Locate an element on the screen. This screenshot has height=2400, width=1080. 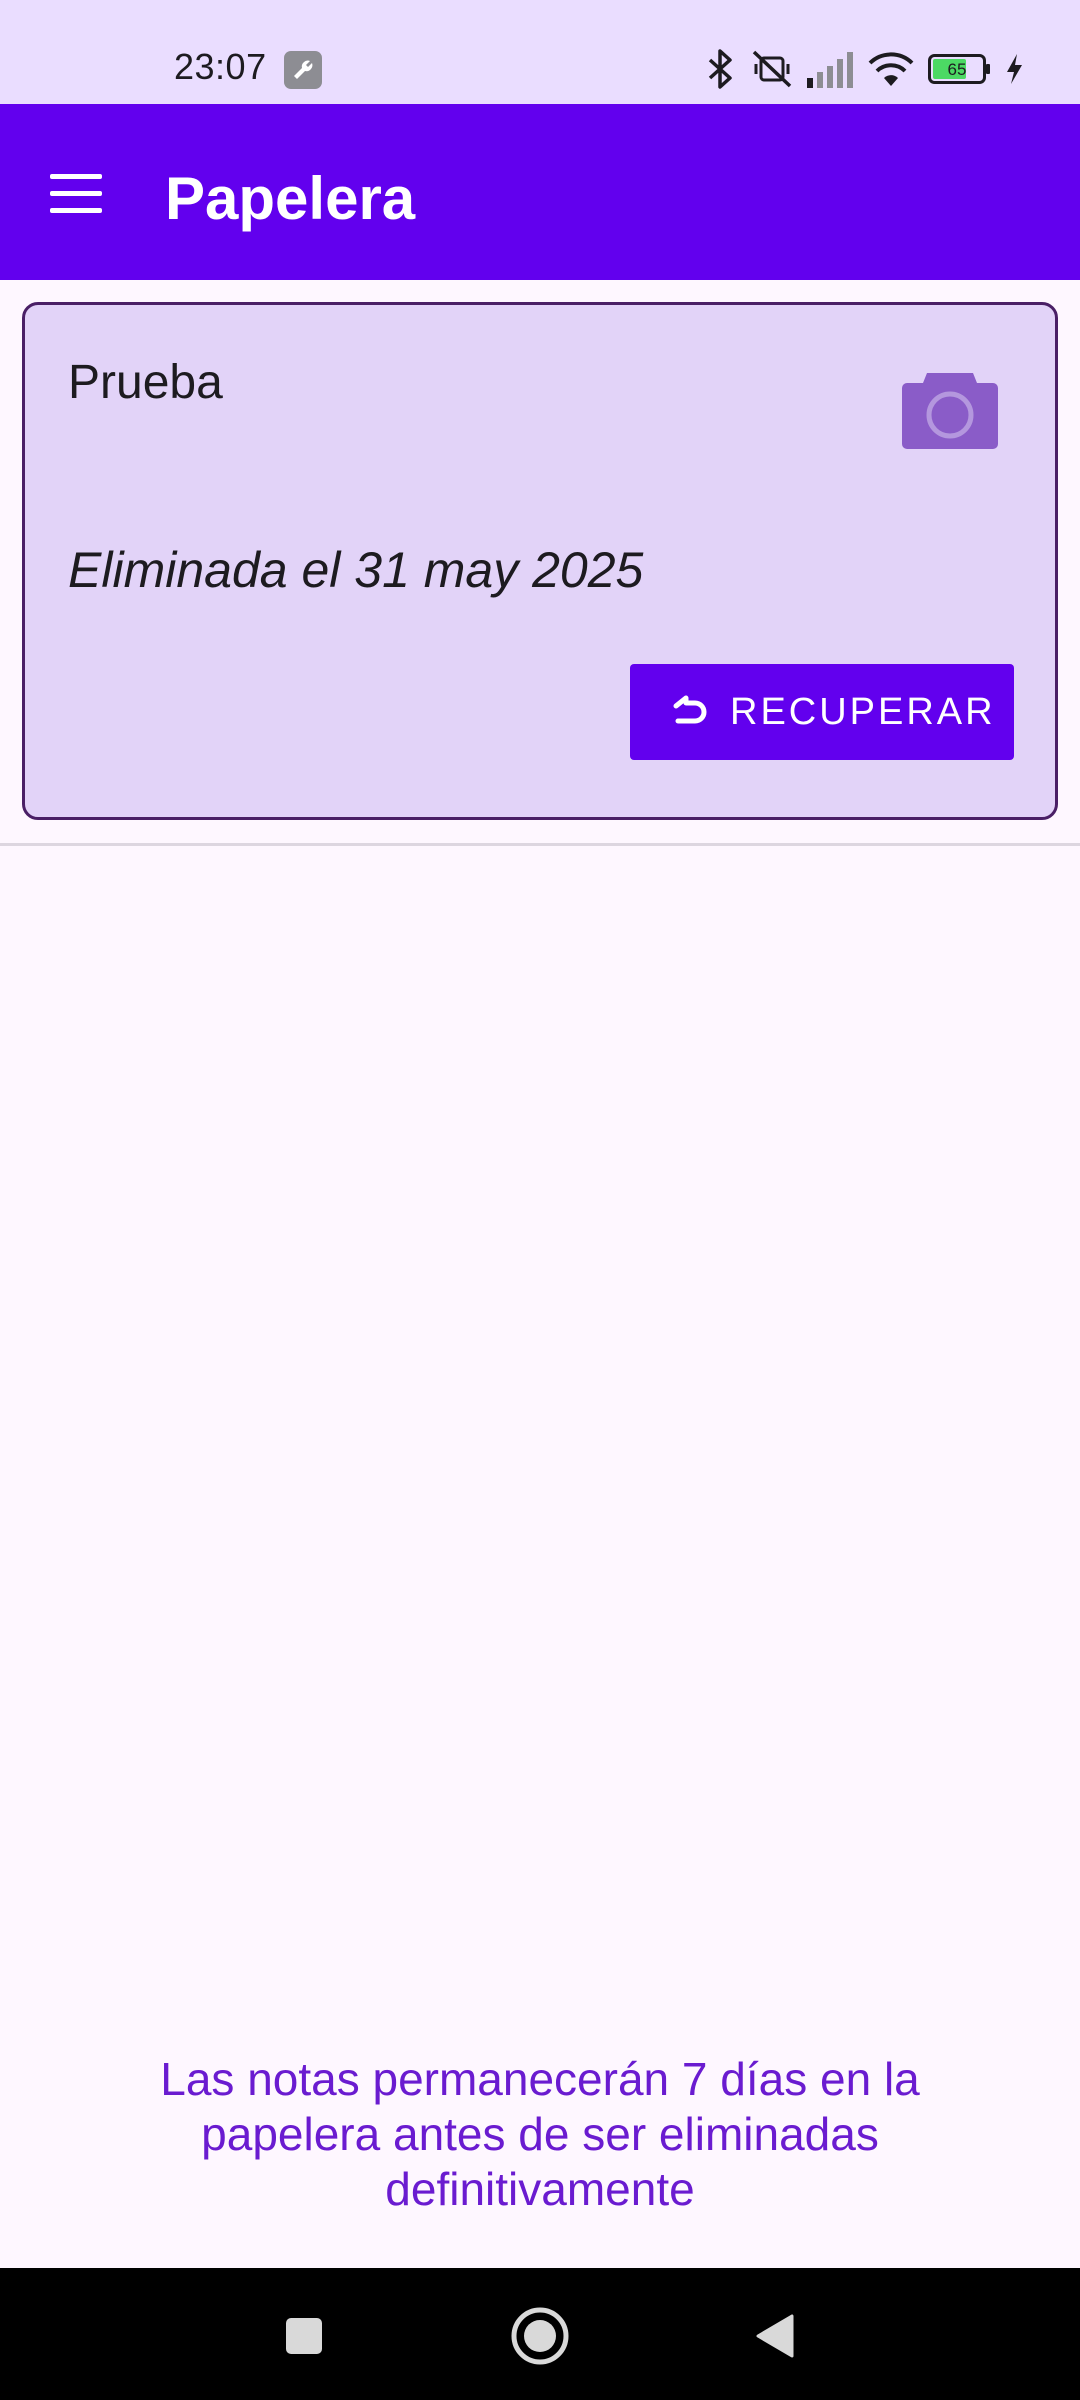
charging-icon is located at coordinates (1014, 69).